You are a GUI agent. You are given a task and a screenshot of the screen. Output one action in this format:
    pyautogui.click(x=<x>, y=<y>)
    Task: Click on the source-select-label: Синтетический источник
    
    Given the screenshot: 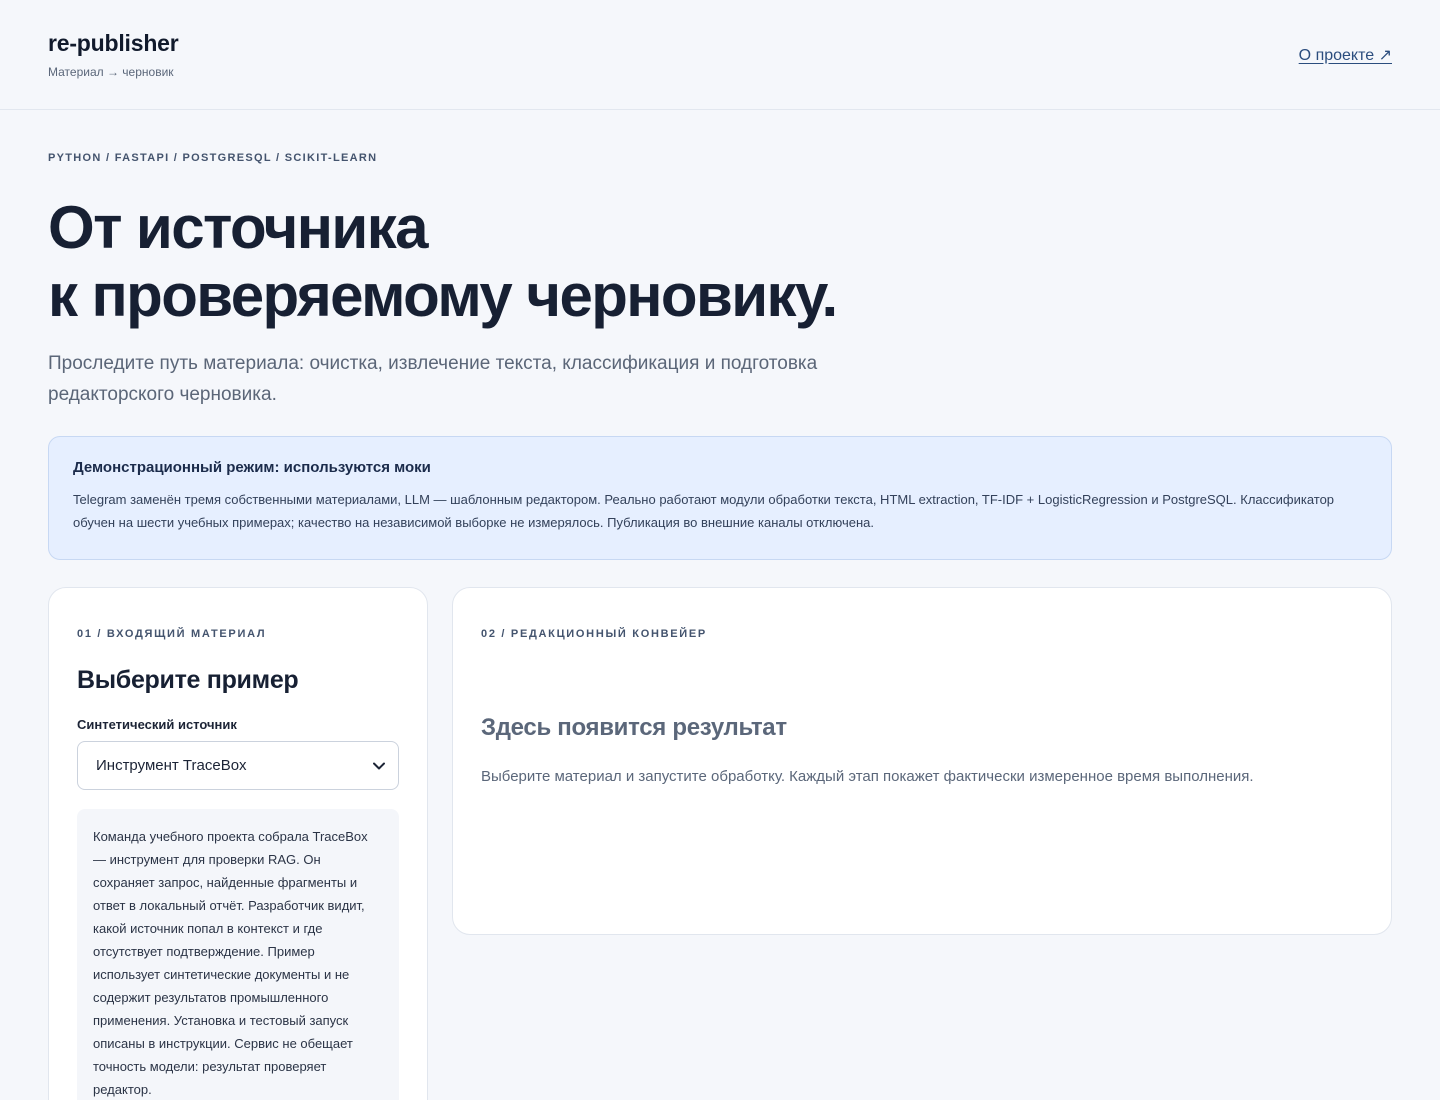 What is the action you would take?
    pyautogui.click(x=157, y=724)
    